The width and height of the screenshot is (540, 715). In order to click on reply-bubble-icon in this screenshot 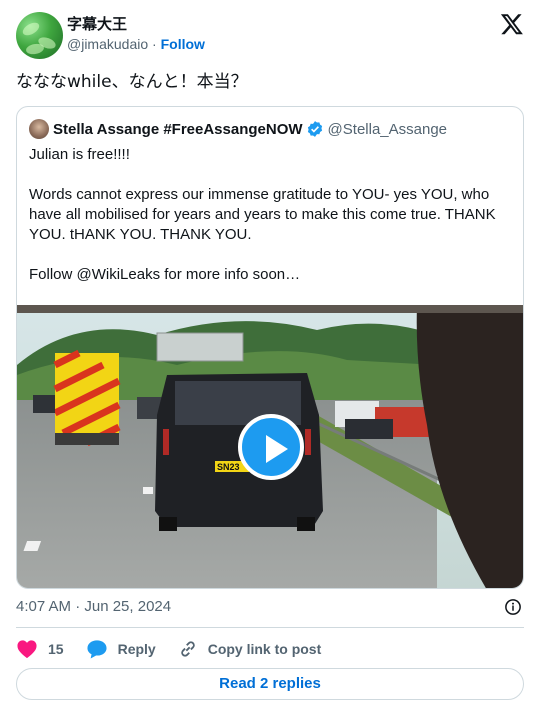, I will do `click(97, 649)`.